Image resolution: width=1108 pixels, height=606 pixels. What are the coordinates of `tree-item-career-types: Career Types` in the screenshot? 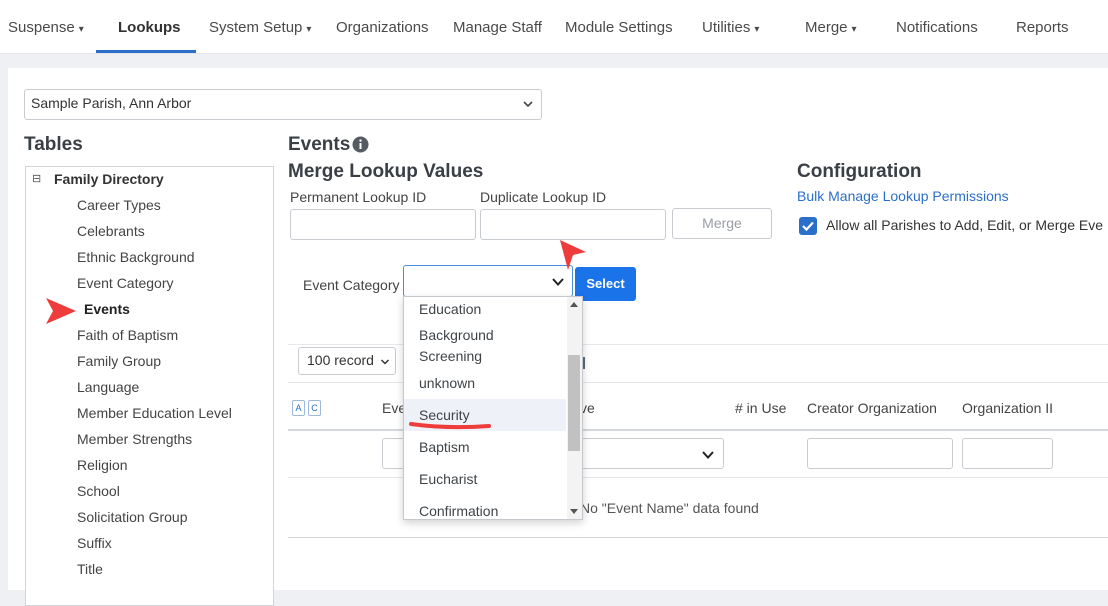 It's located at (119, 205).